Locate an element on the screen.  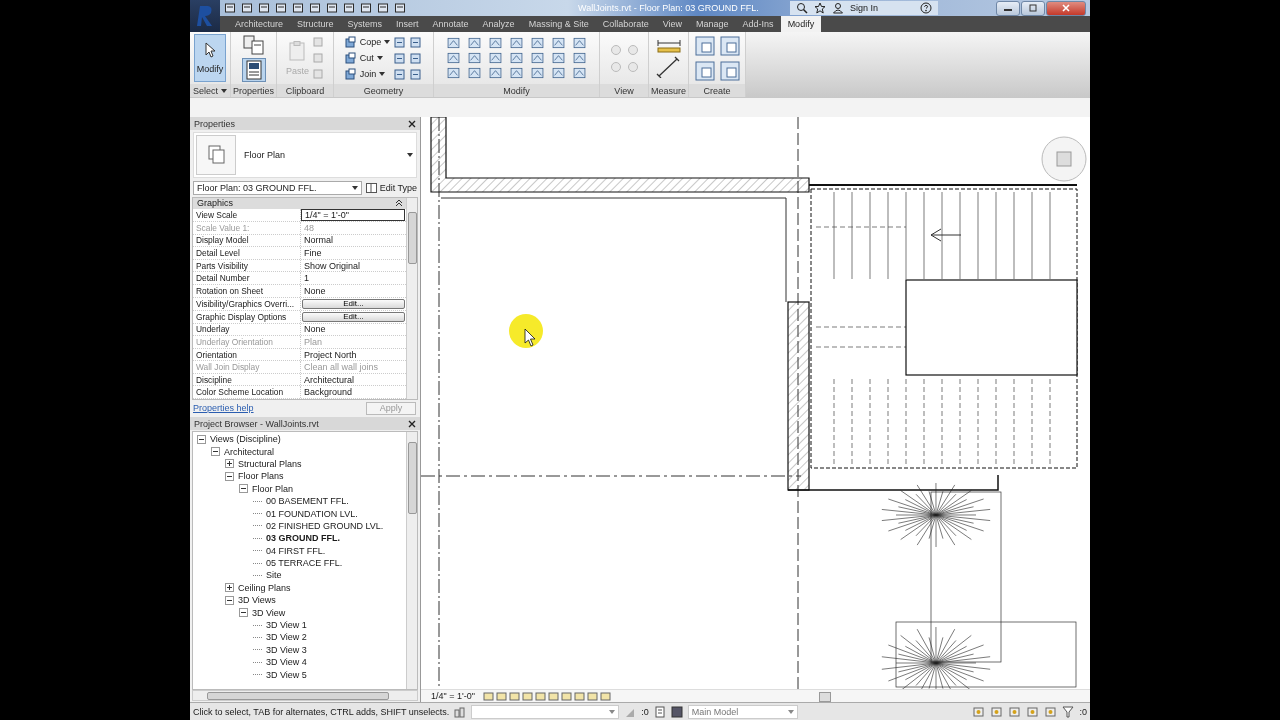
tree-item: Ceiling Plans is located at coordinates (264, 587).